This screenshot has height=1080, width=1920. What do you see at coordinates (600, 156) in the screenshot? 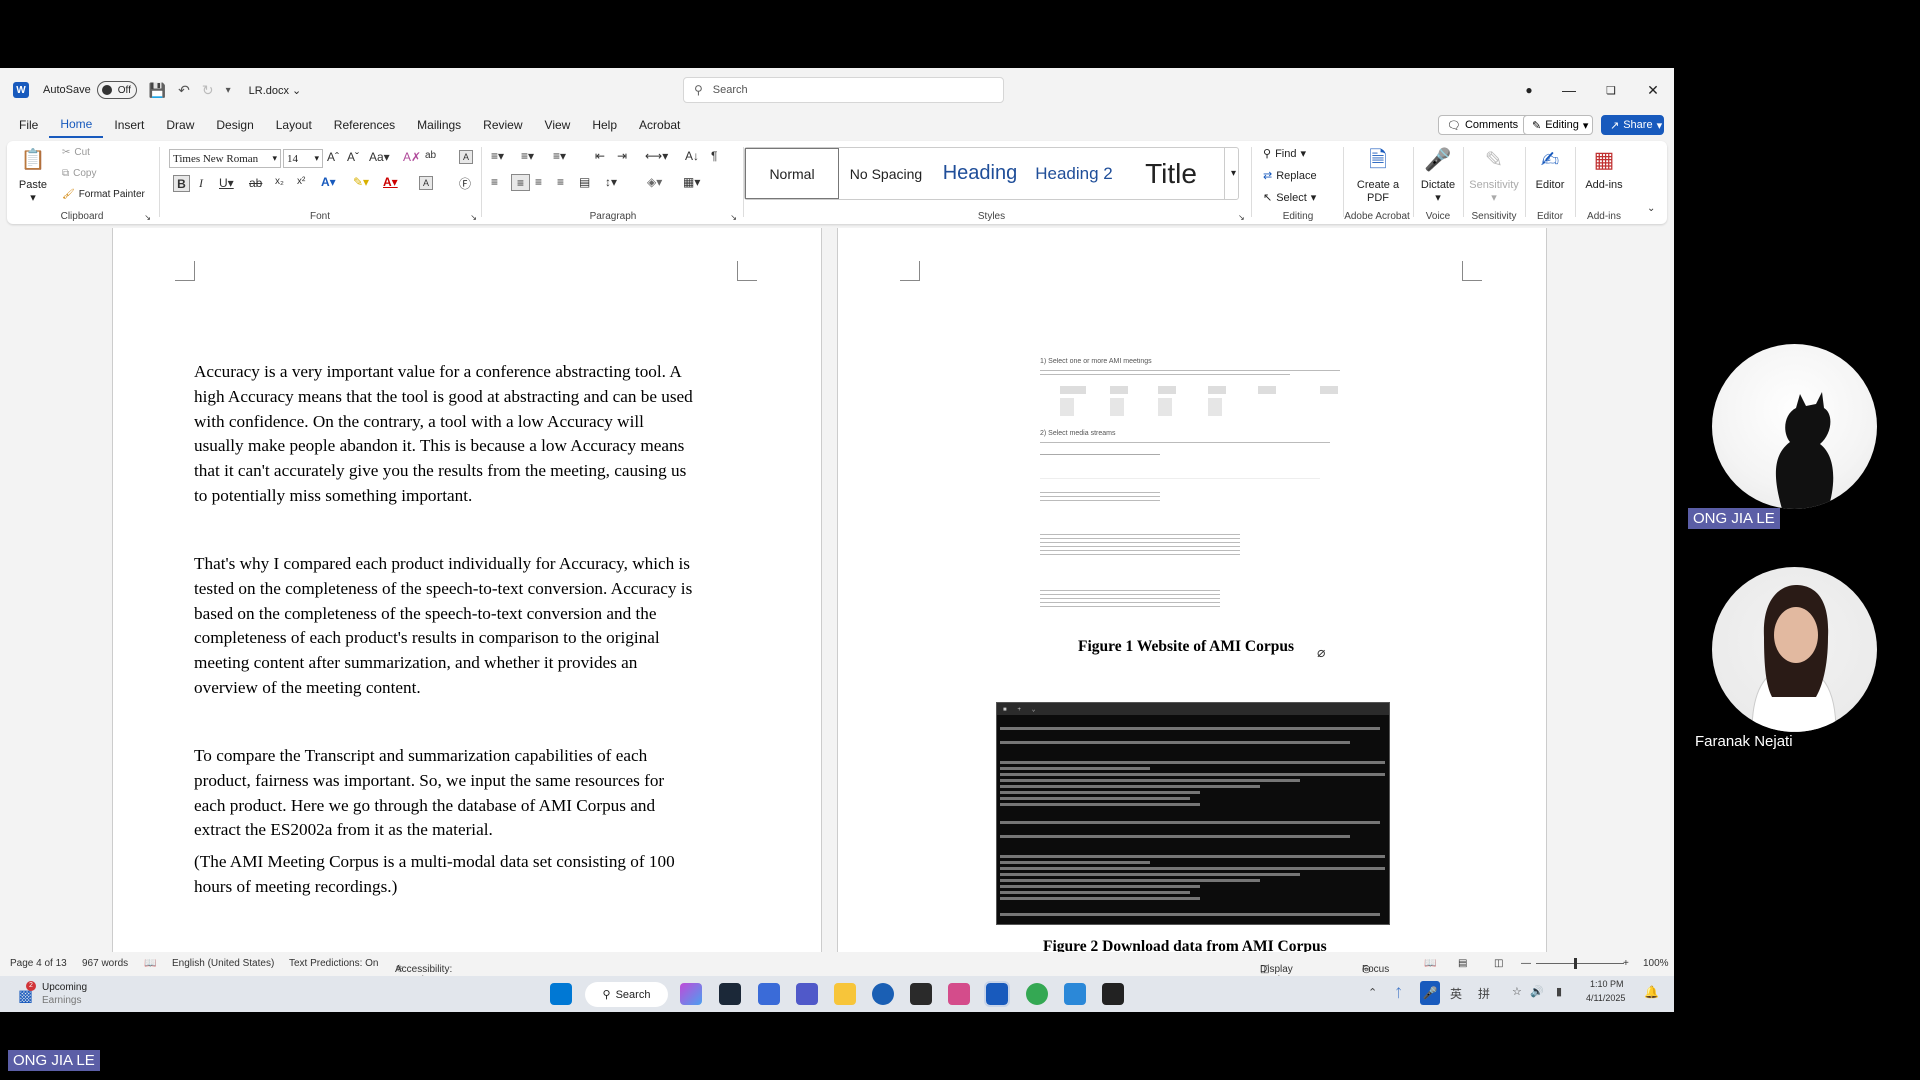
I see `decrease-indent-icon: ⇤` at bounding box center [600, 156].